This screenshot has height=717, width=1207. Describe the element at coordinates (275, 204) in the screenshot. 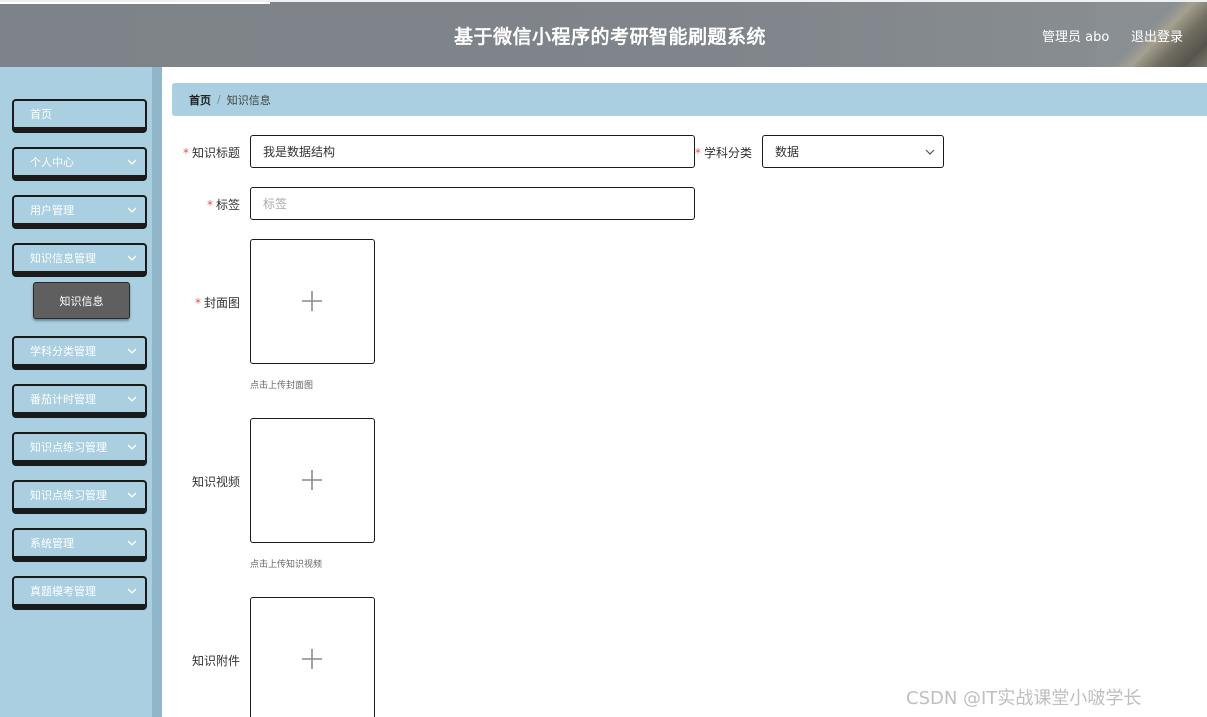

I see `tag-input-placeholder: 标签` at that location.